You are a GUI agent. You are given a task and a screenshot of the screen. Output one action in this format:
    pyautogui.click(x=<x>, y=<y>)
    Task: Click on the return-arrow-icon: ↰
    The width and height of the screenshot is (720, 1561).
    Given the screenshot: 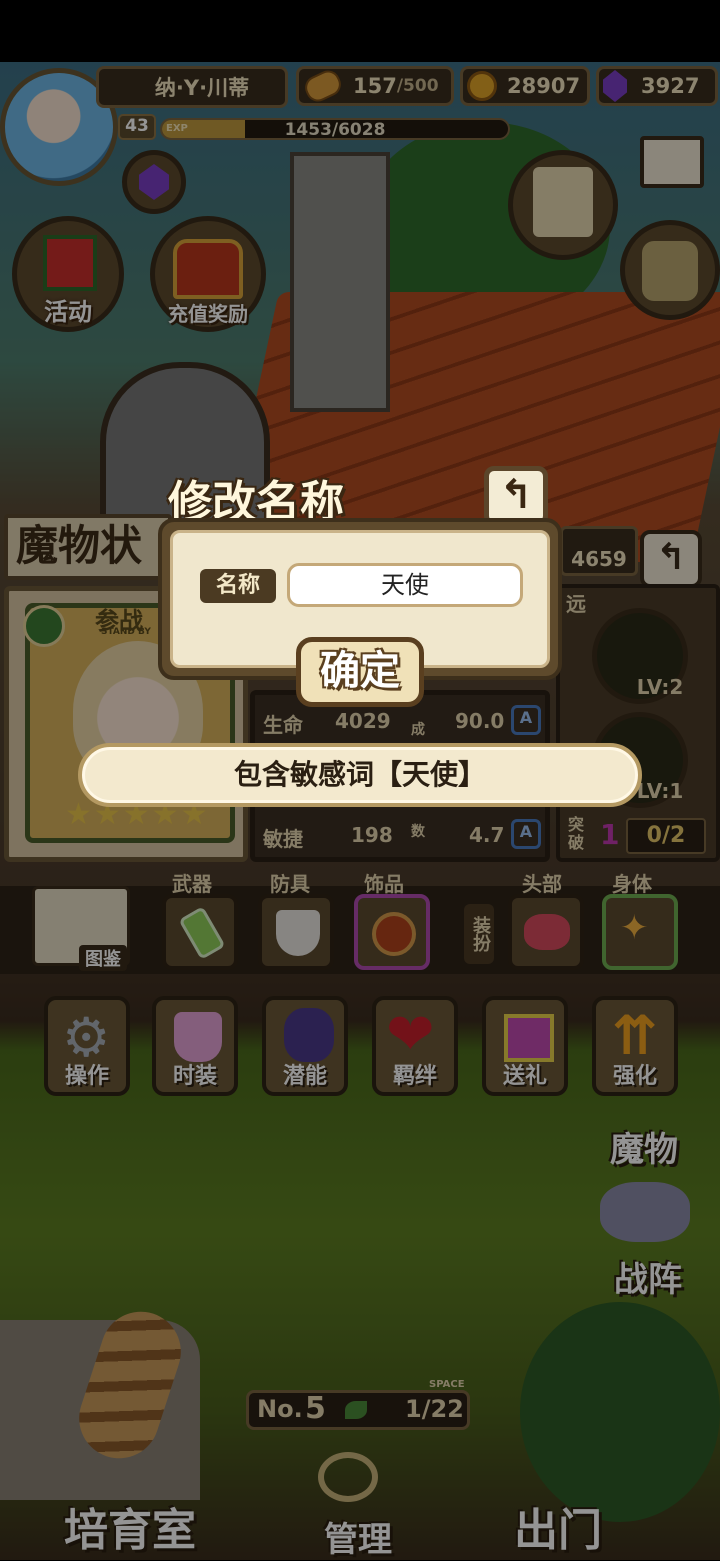 What is the action you would take?
    pyautogui.click(x=516, y=495)
    